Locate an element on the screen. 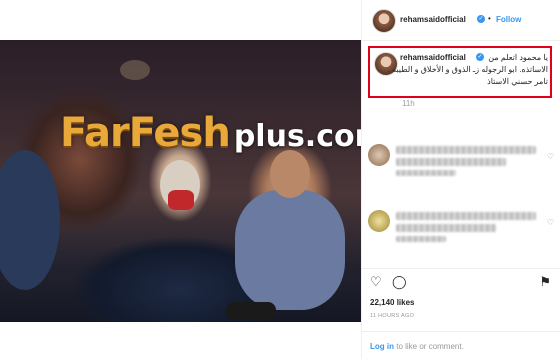 This screenshot has width=560, height=360. post-header: rehamsaidofficial ✓ • Follow is located at coordinates (461, 20).